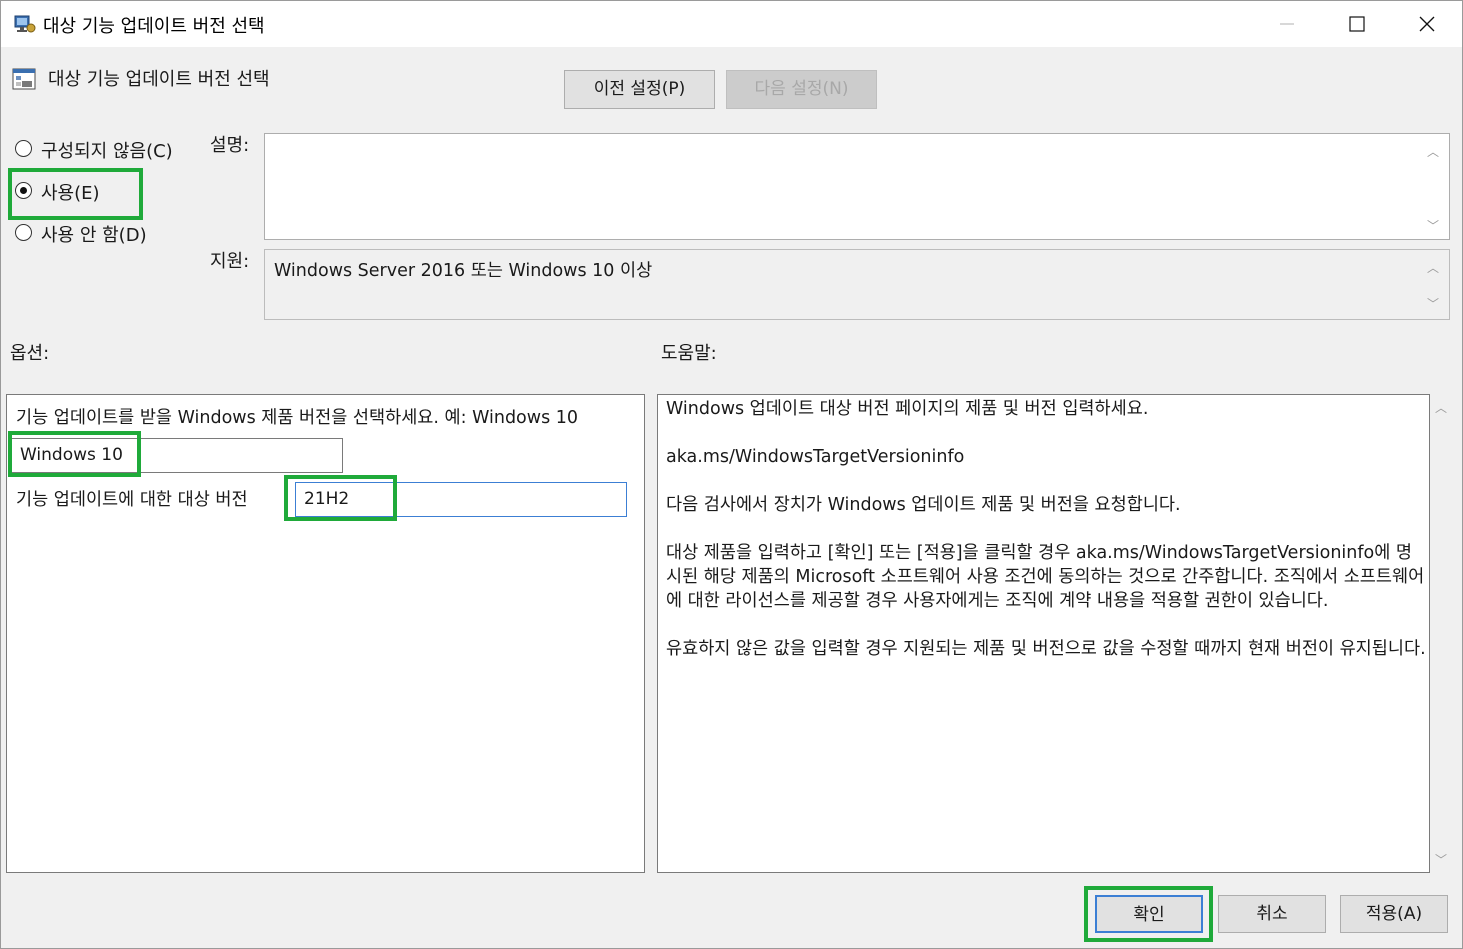 The width and height of the screenshot is (1463, 949). Describe the element at coordinates (801, 89) in the screenshot. I see `next-setting-button: 다음 설정(N)` at that location.